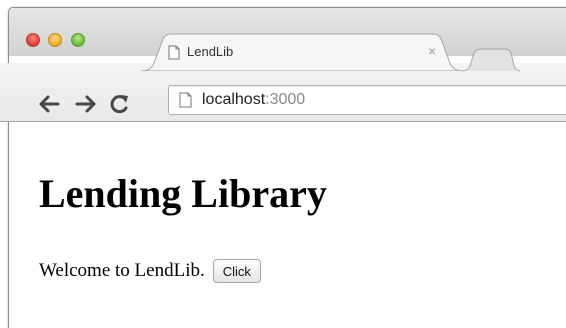 The width and height of the screenshot is (566, 328). I want to click on browser-tab: LendLib ×, so click(302, 52).